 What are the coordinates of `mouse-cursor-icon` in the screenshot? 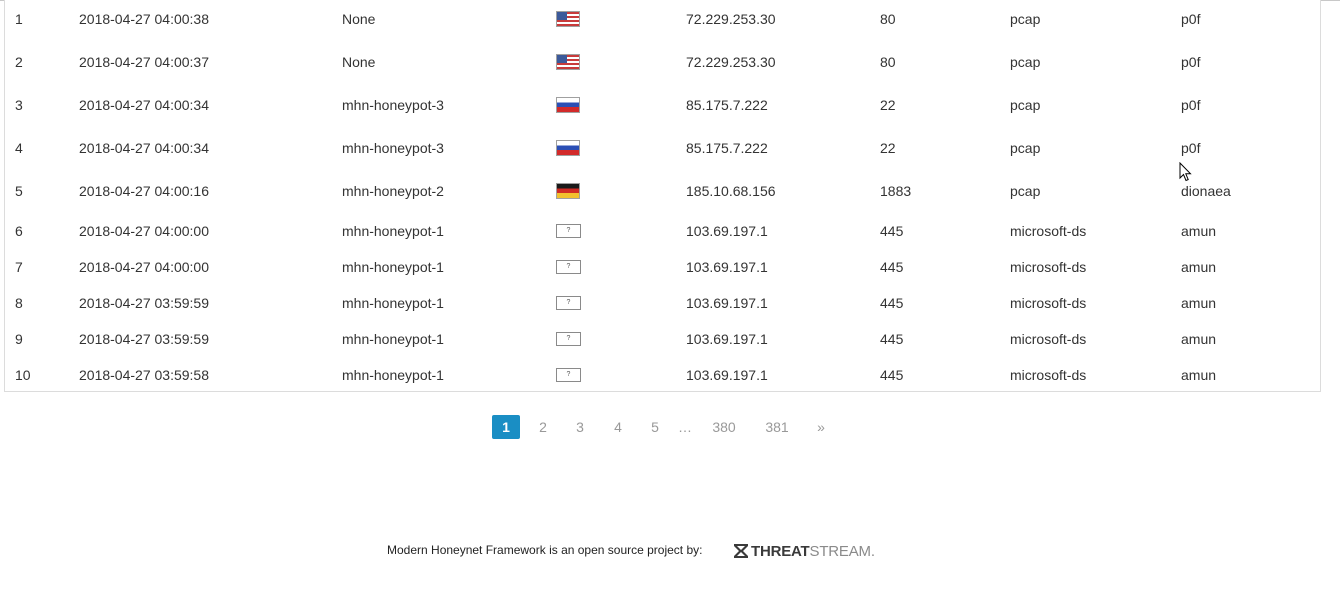 It's located at (1185, 172).